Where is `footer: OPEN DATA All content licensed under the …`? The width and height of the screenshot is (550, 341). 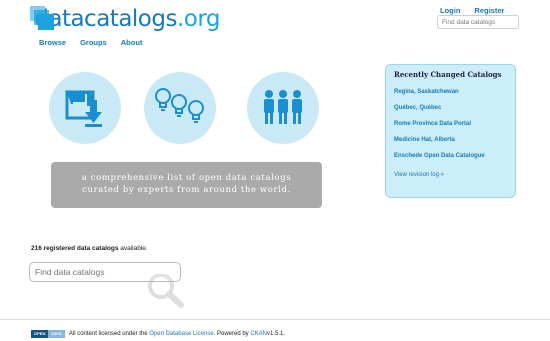 footer: OPEN DATA All content licensed under the … is located at coordinates (275, 330).